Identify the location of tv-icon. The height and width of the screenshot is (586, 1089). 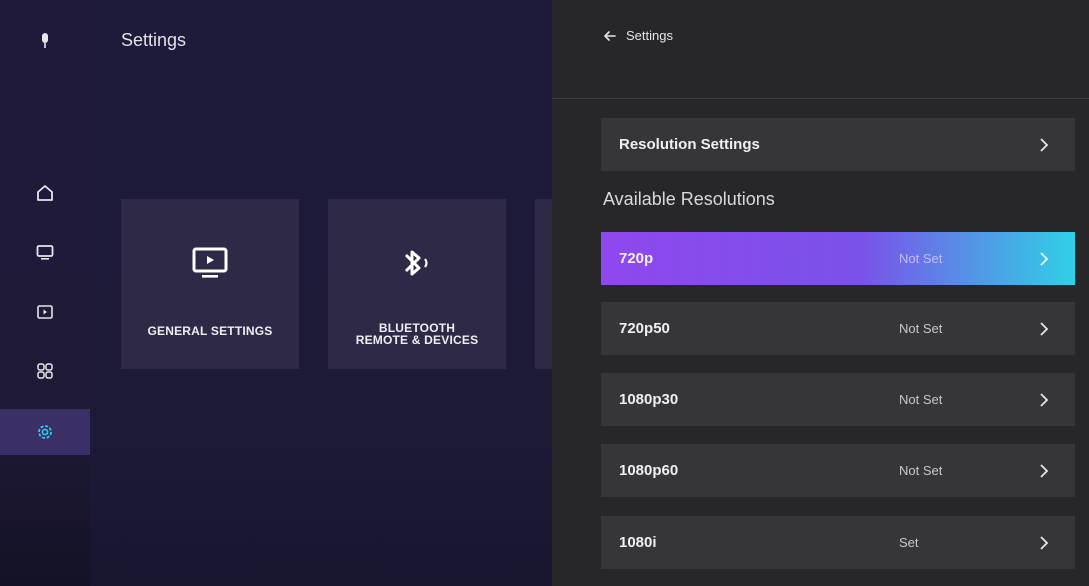
(45, 252).